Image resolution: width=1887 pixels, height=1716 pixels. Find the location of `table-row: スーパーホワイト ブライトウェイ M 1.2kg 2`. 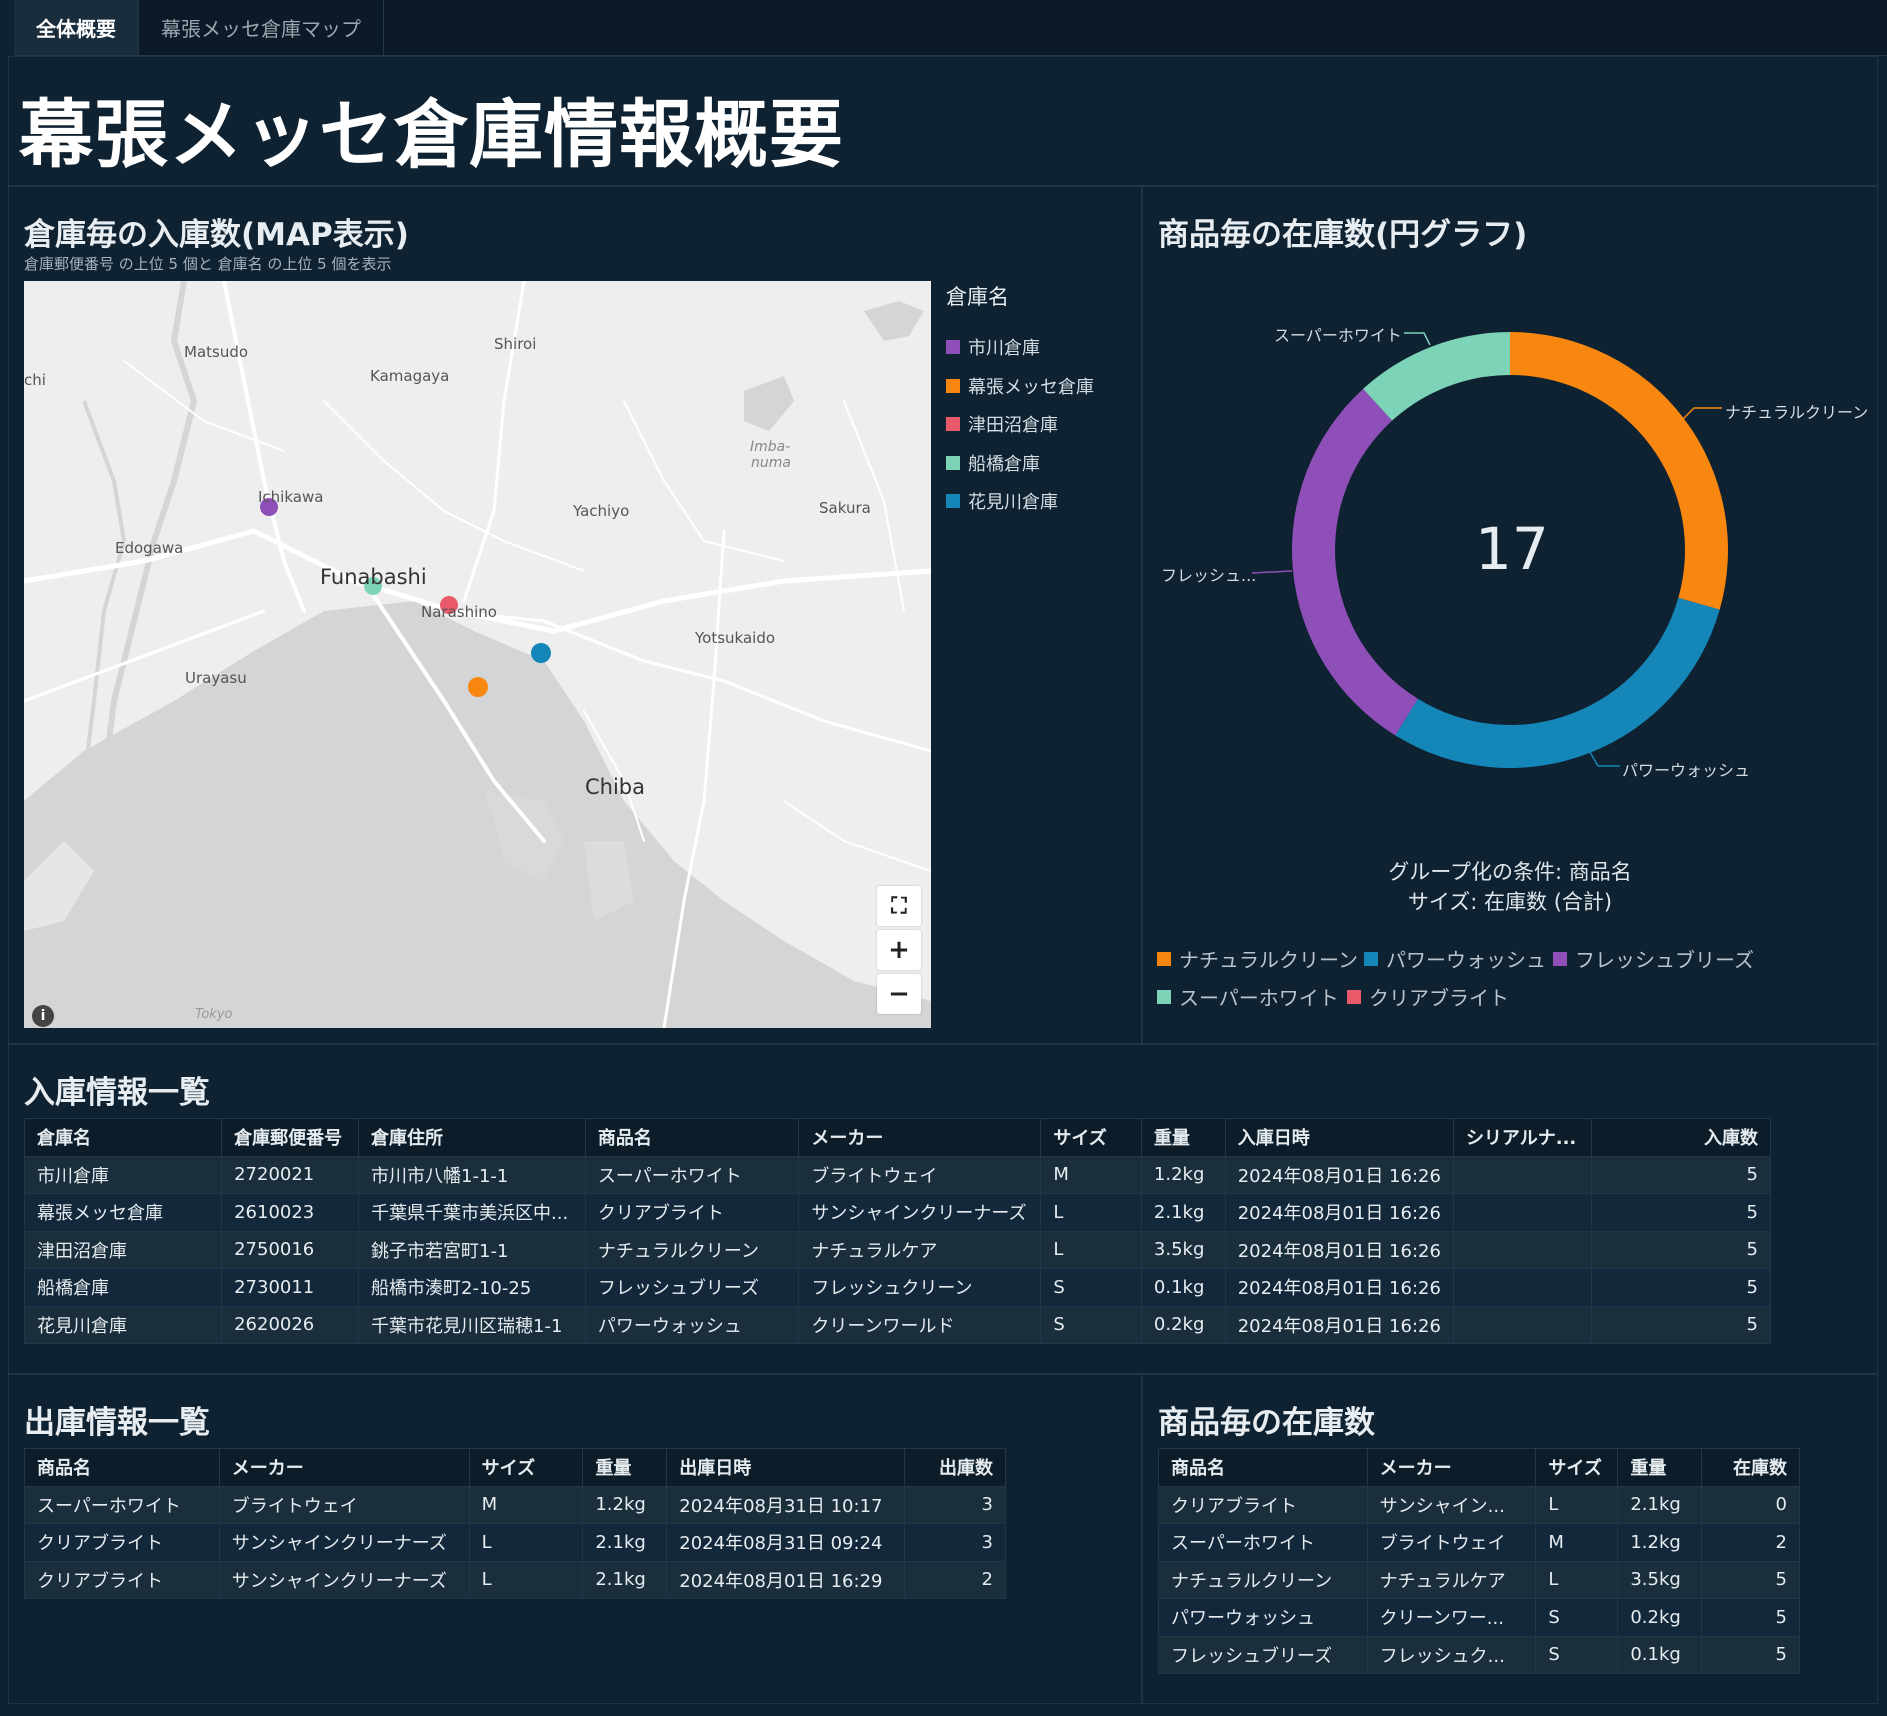

table-row: スーパーホワイト ブライトウェイ M 1.2kg 2 is located at coordinates (1479, 1542).